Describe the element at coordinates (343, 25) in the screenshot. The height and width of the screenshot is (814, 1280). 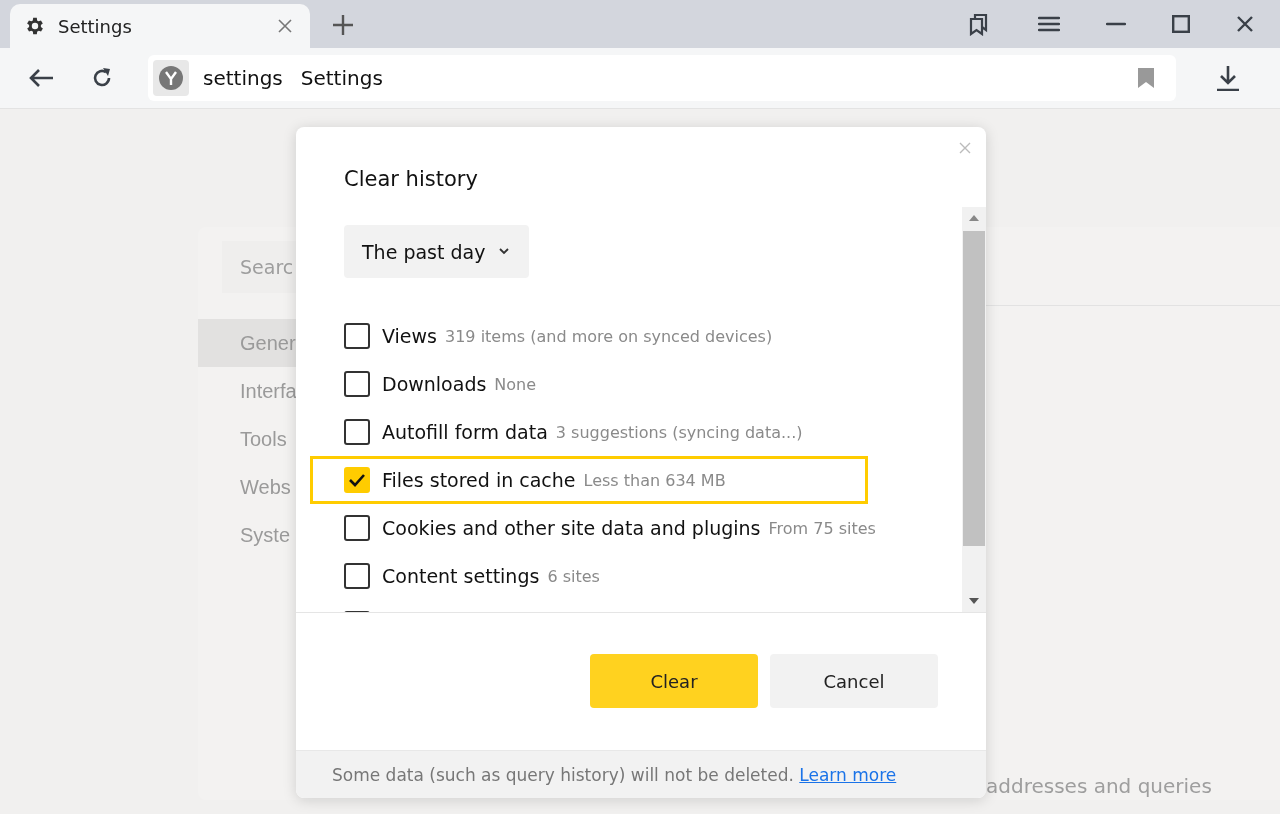
I see `new-tab-icon` at that location.